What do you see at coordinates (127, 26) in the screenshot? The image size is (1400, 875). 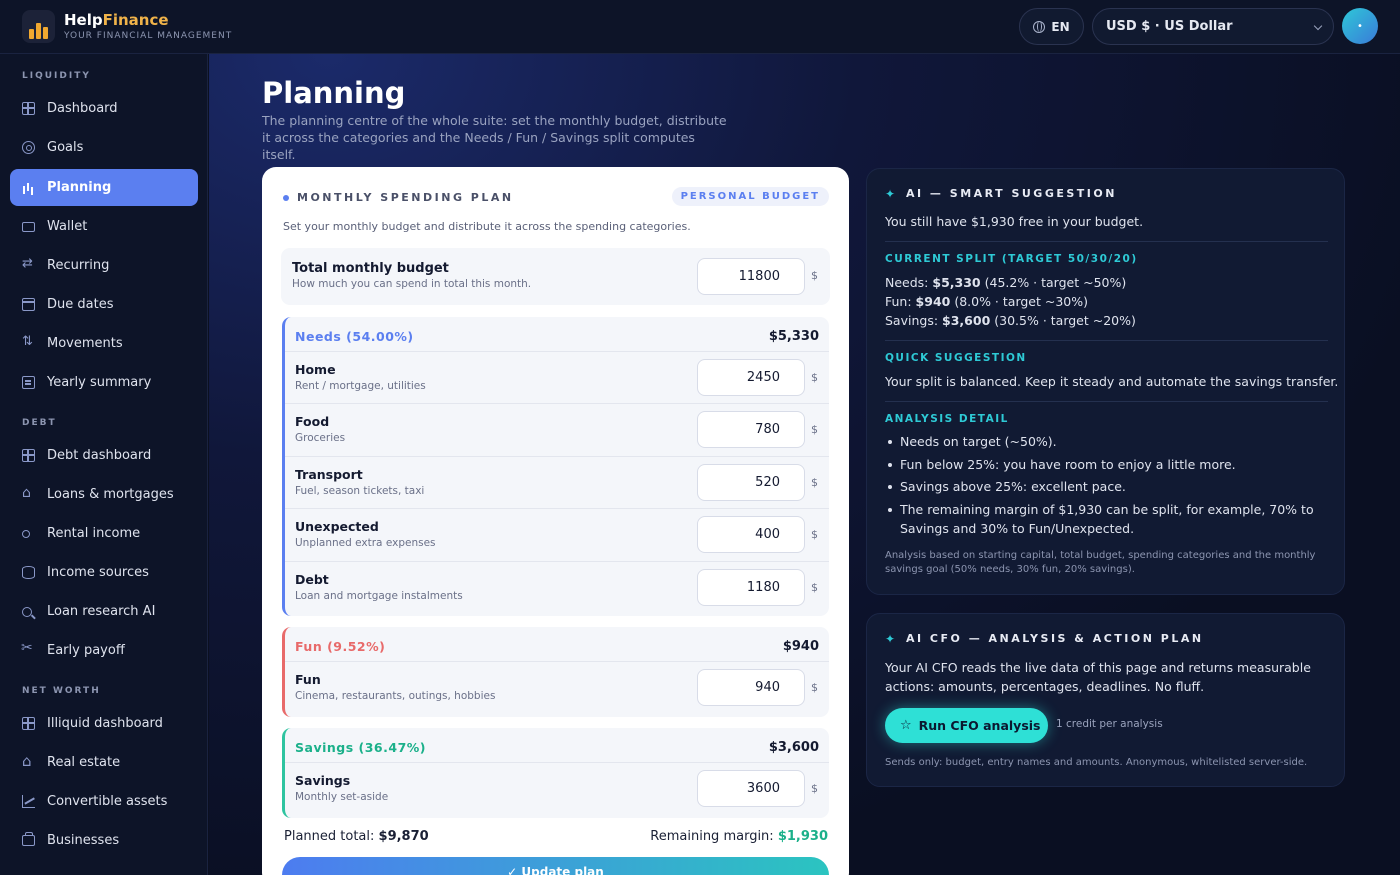 I see `brand: HelpFinance YOUR FINANCIAL MANAGEMENT` at bounding box center [127, 26].